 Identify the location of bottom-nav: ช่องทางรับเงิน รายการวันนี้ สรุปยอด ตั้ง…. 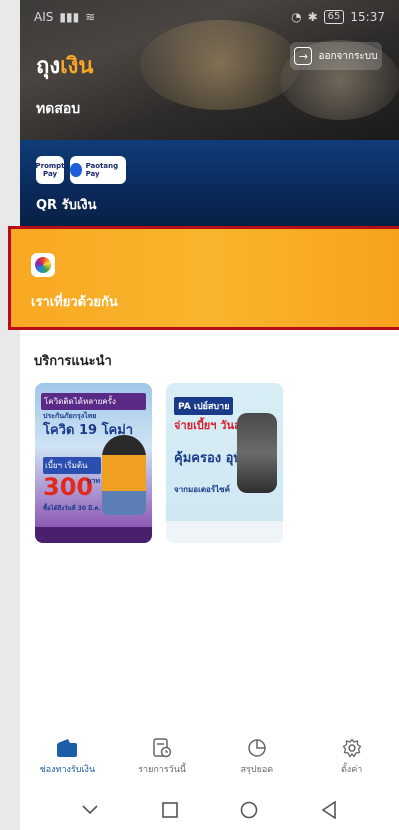
(209, 763).